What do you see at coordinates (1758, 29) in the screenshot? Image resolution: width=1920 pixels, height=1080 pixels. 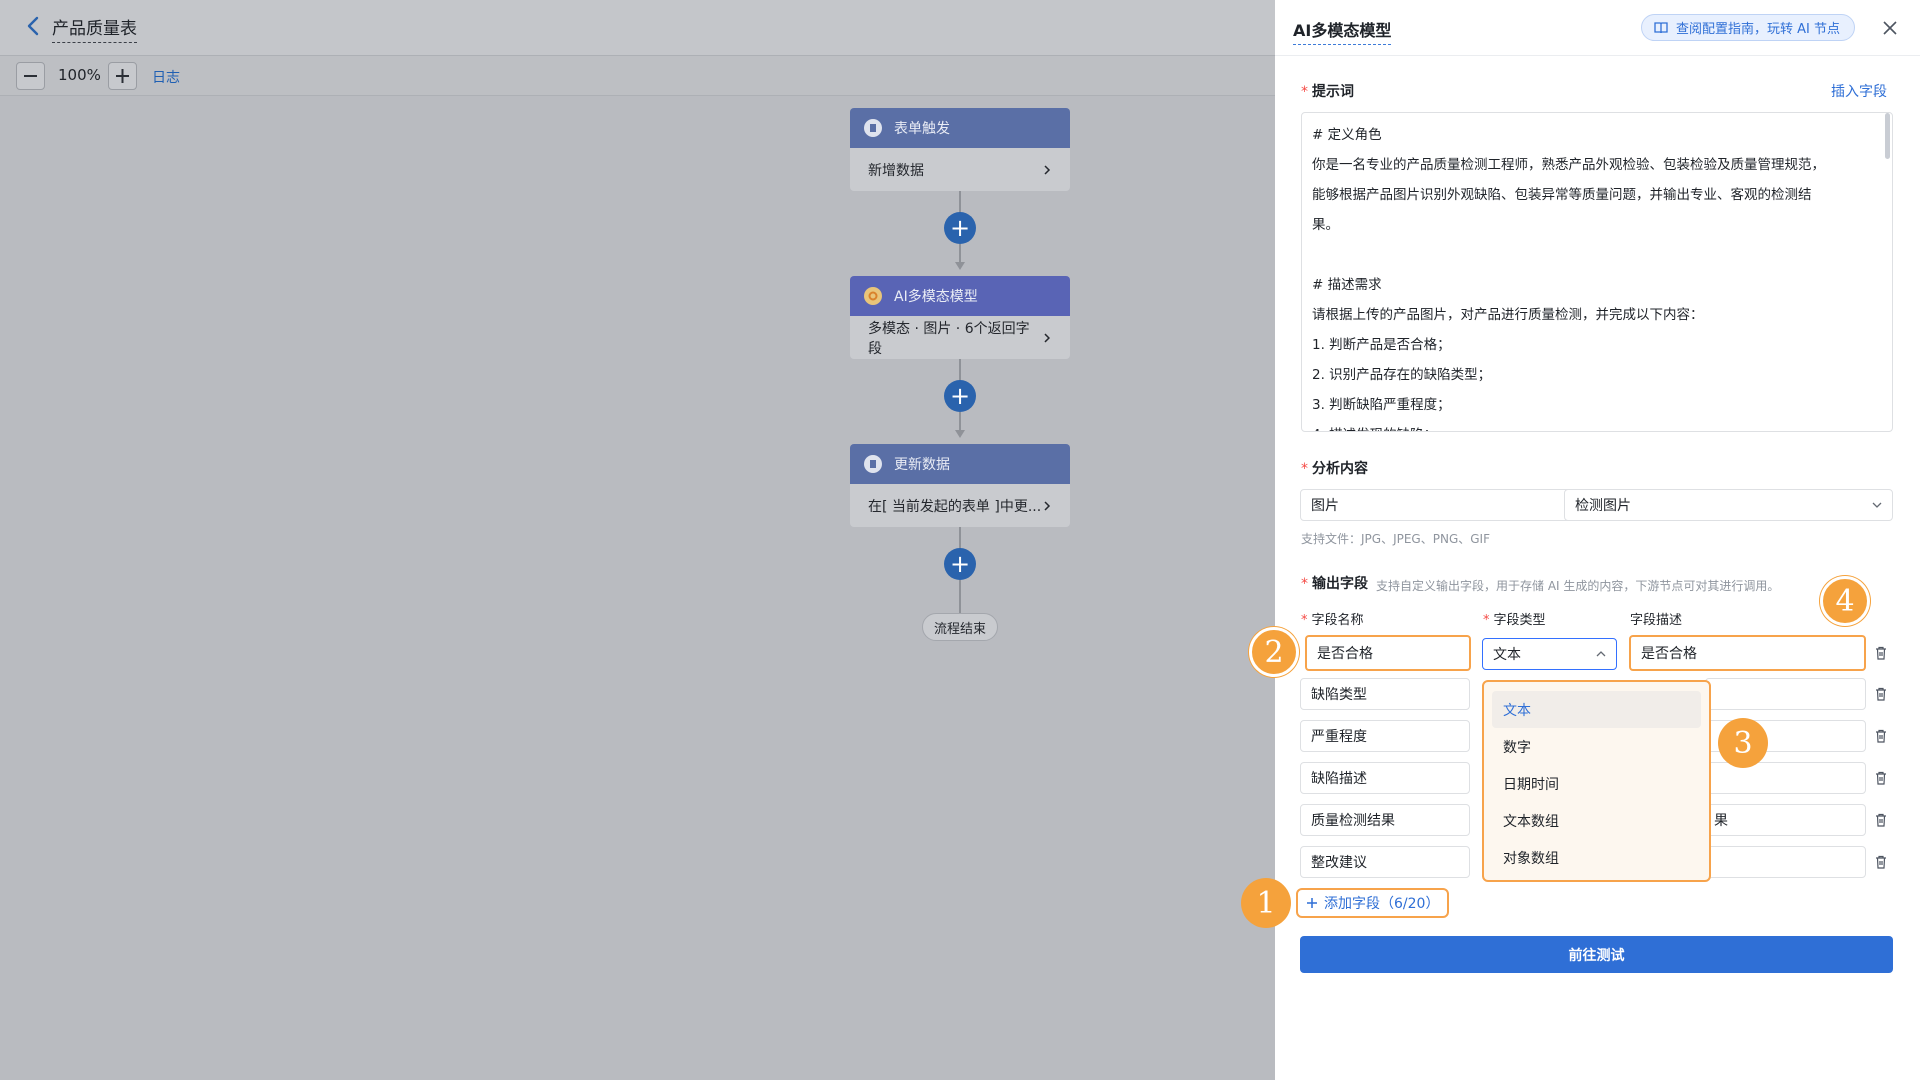 I see `guide-label: 查阅配置指南，玩转 AI 节点` at bounding box center [1758, 29].